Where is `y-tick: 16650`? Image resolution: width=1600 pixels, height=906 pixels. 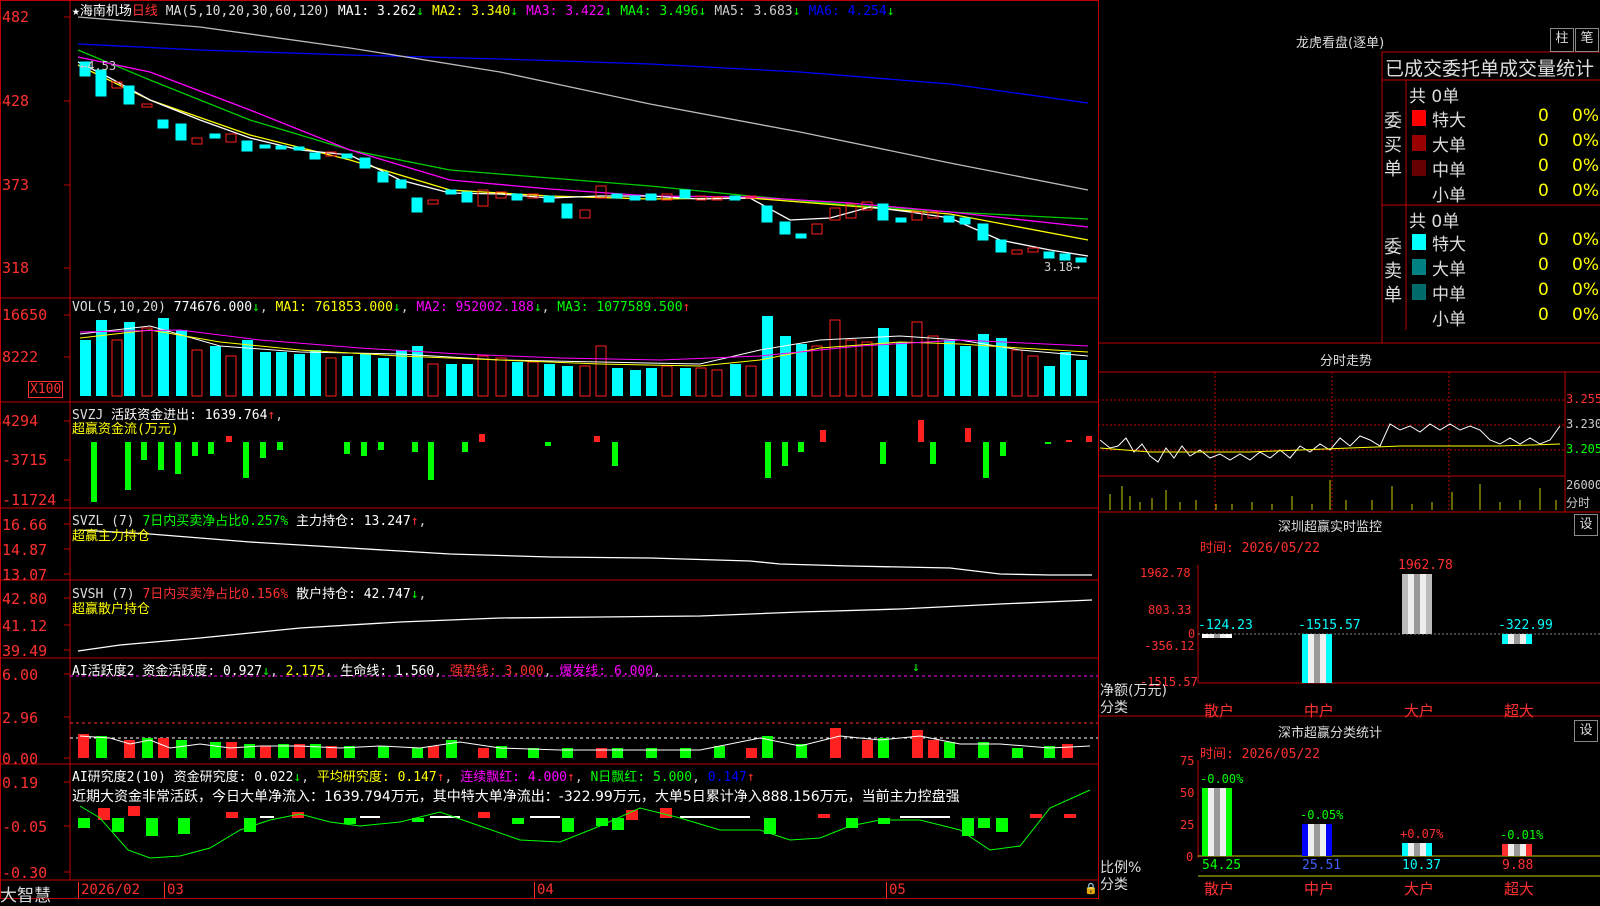
y-tick: 16650 is located at coordinates (25, 315).